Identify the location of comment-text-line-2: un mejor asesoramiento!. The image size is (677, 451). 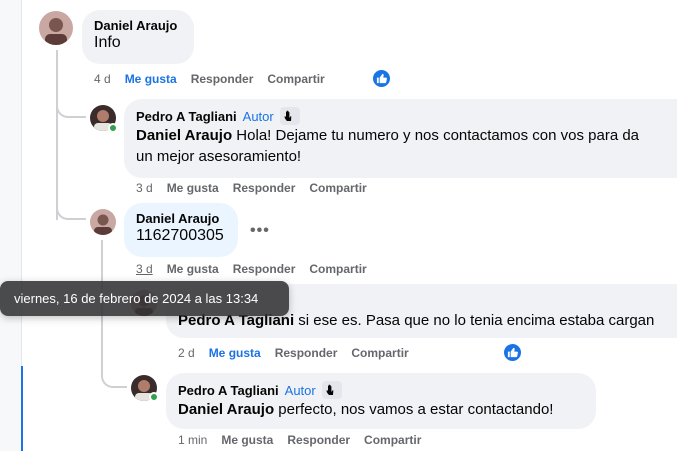
(219, 156).